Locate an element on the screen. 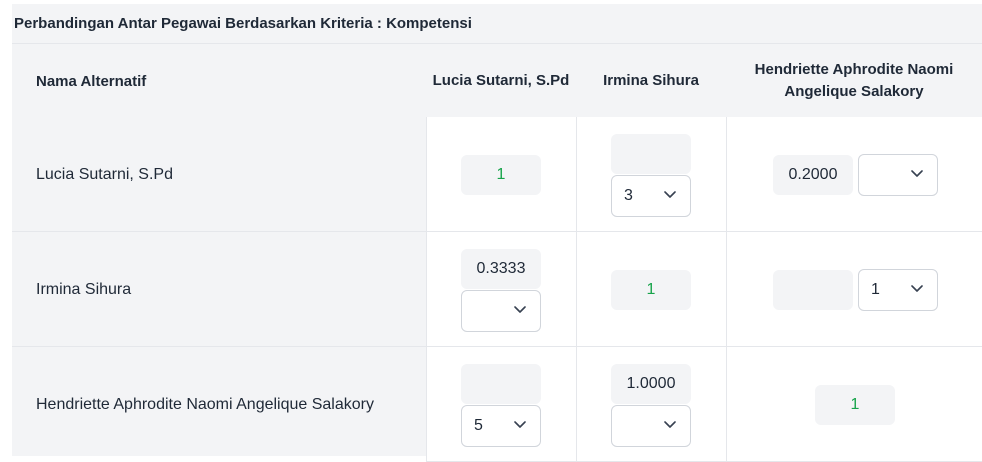 This screenshot has width=982, height=462. cell-r3-c1: 5 is located at coordinates (501, 404).